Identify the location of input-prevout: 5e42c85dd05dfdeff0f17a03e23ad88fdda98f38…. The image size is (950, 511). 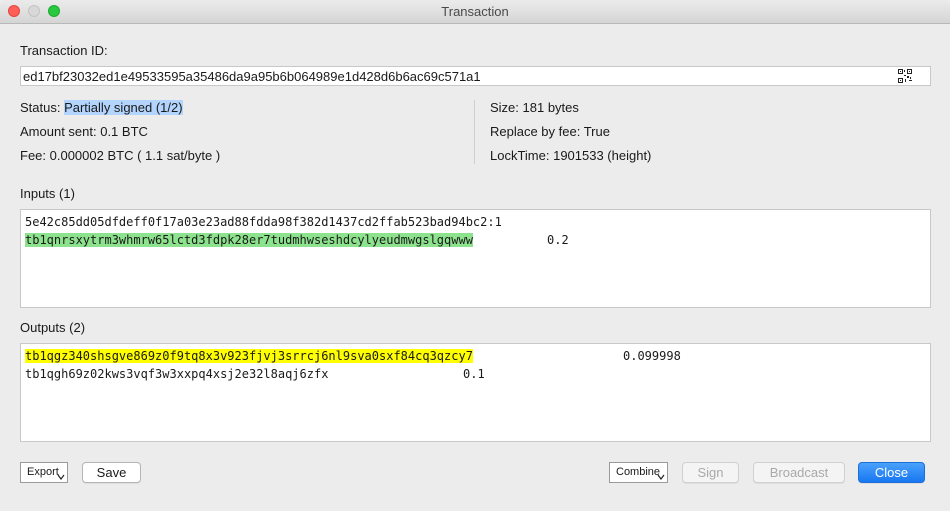
(263, 222).